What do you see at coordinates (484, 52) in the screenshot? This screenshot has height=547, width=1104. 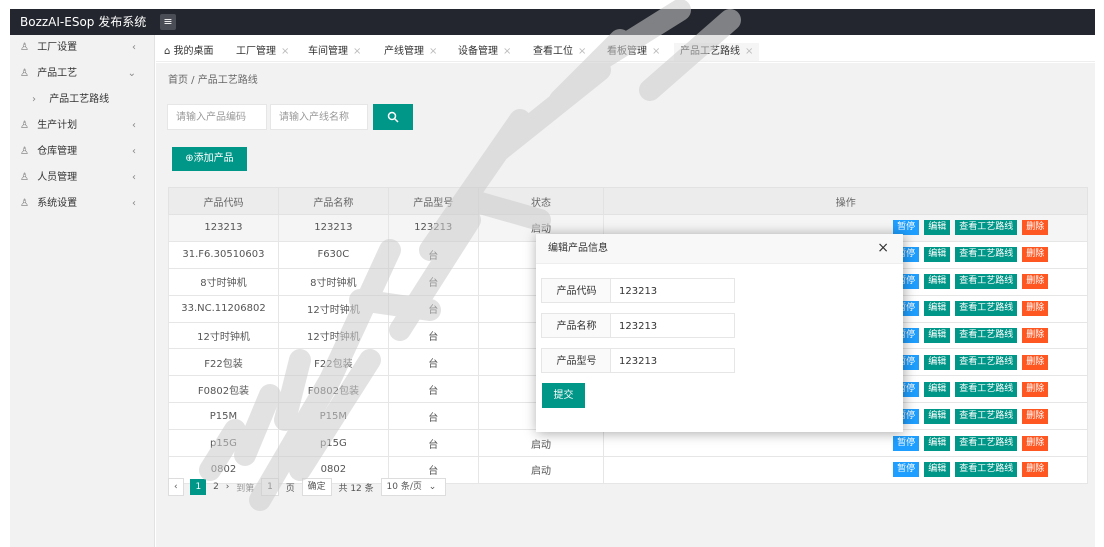 I see `tab-equipment: 设备管理 ×` at bounding box center [484, 52].